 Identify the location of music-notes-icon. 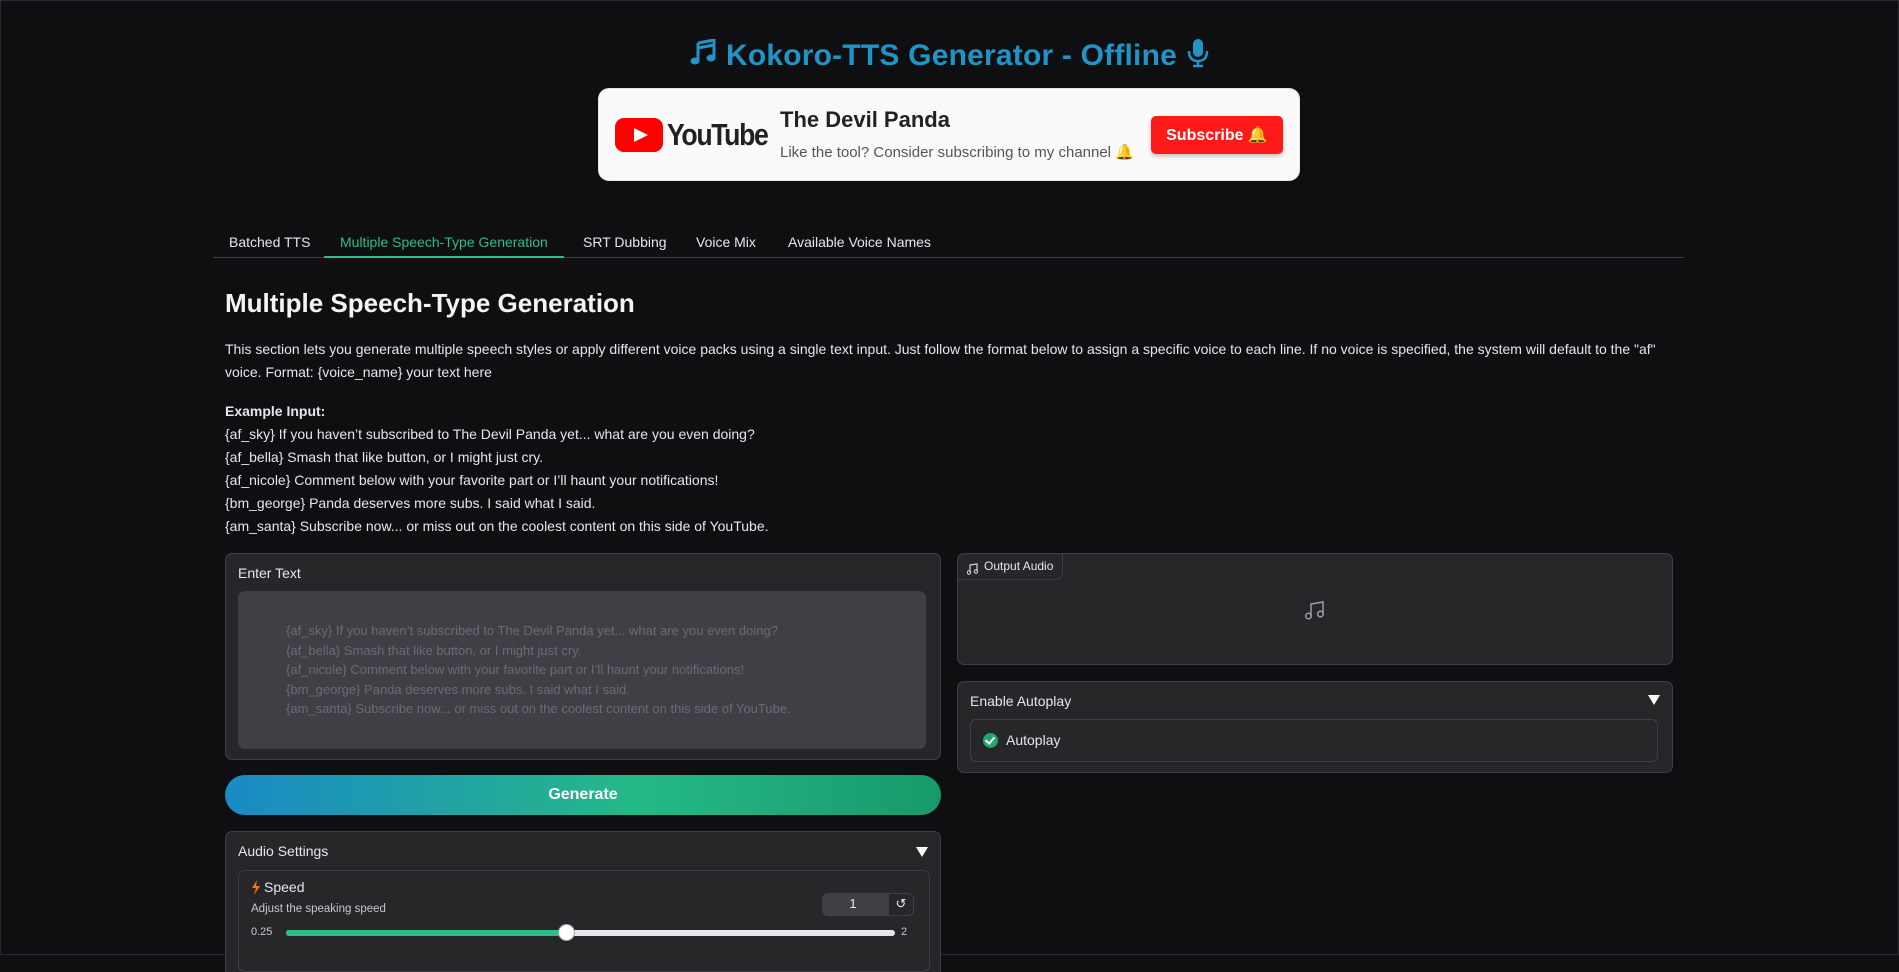
(703, 56).